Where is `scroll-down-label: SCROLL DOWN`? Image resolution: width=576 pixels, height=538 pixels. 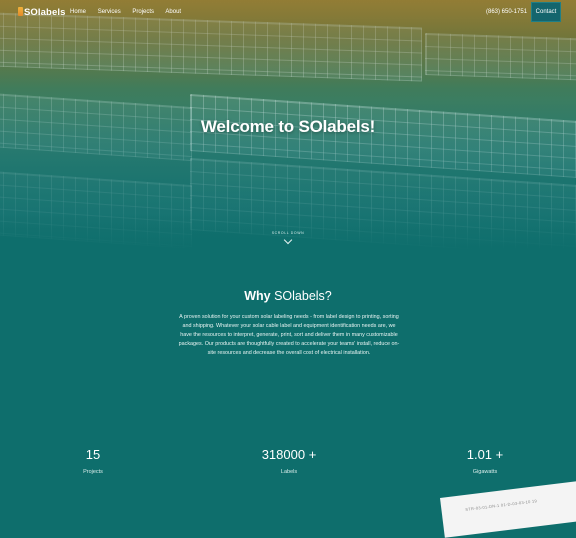
scroll-down-label: SCROLL DOWN is located at coordinates (288, 233).